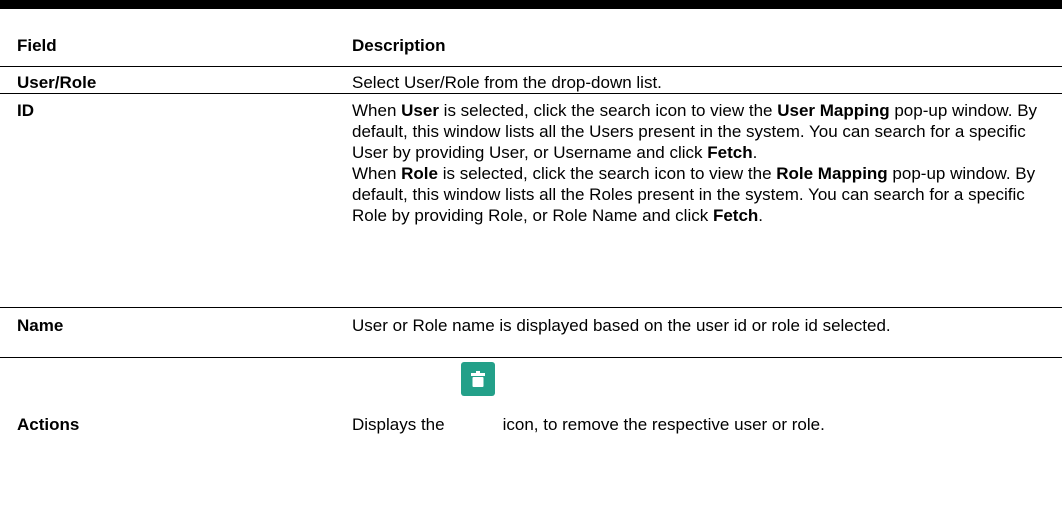 This screenshot has width=1062, height=516. I want to click on trash-icon, so click(477, 379).